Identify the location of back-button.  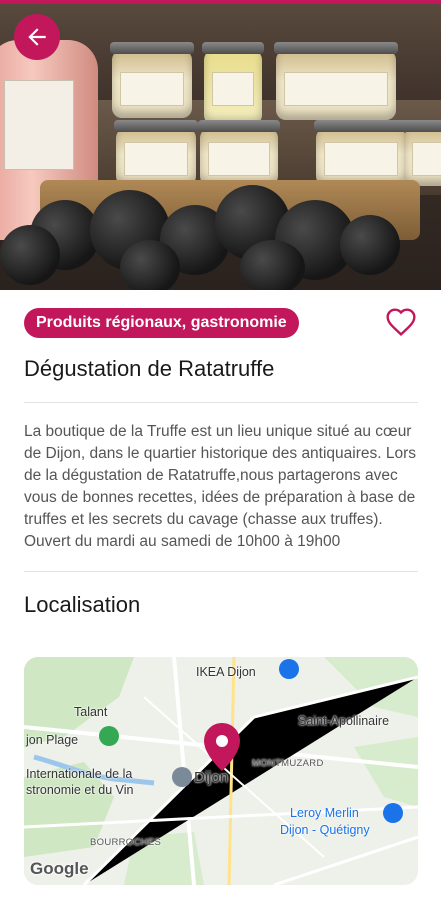
(37, 37).